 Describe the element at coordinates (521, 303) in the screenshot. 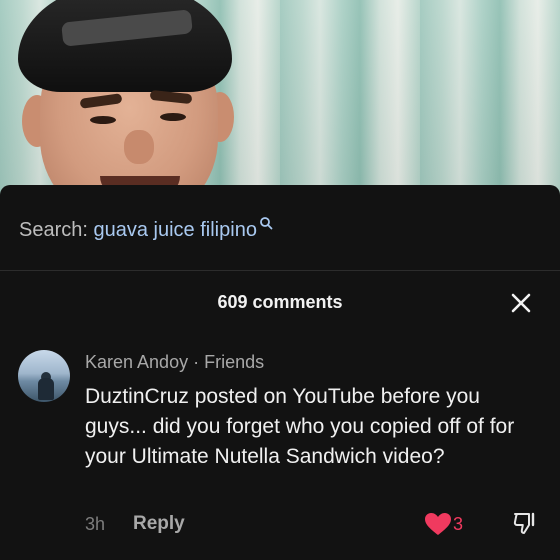

I see `close-icon` at that location.